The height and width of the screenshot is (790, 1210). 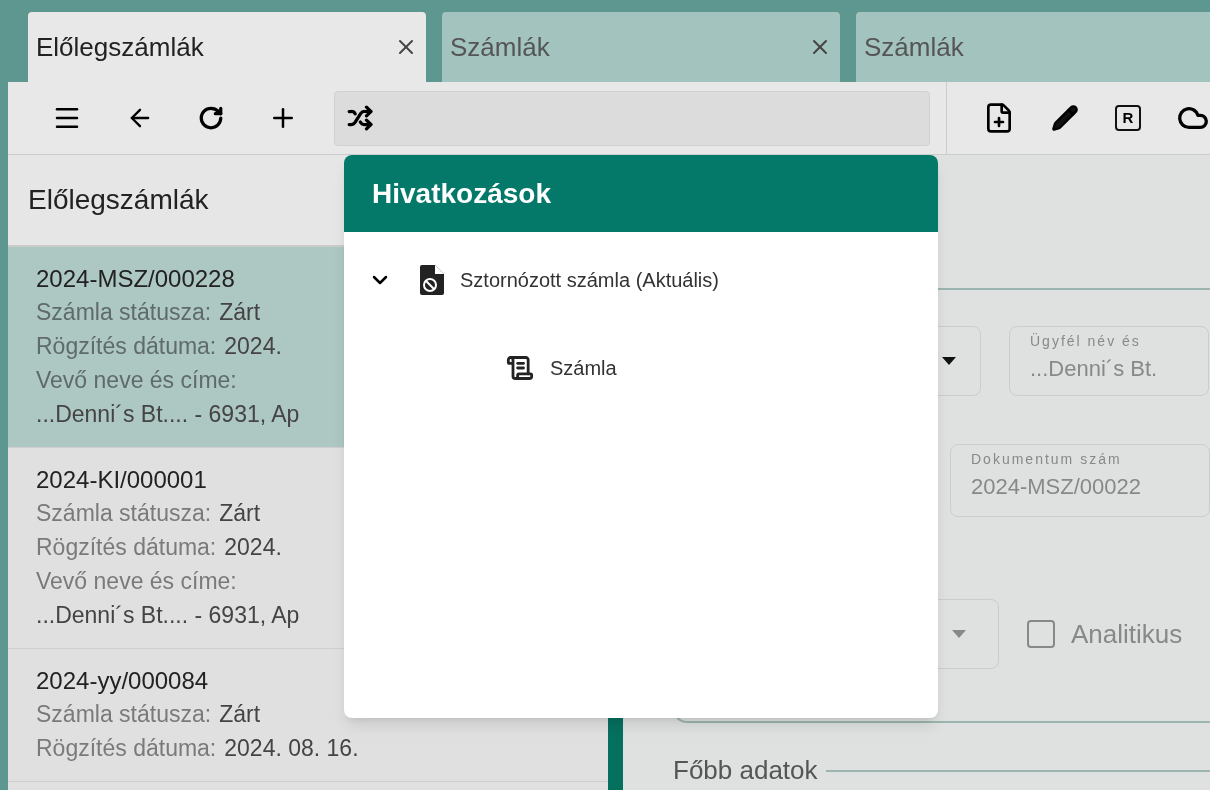 What do you see at coordinates (118, 200) in the screenshot?
I see `list-title: Előlegszámlák` at bounding box center [118, 200].